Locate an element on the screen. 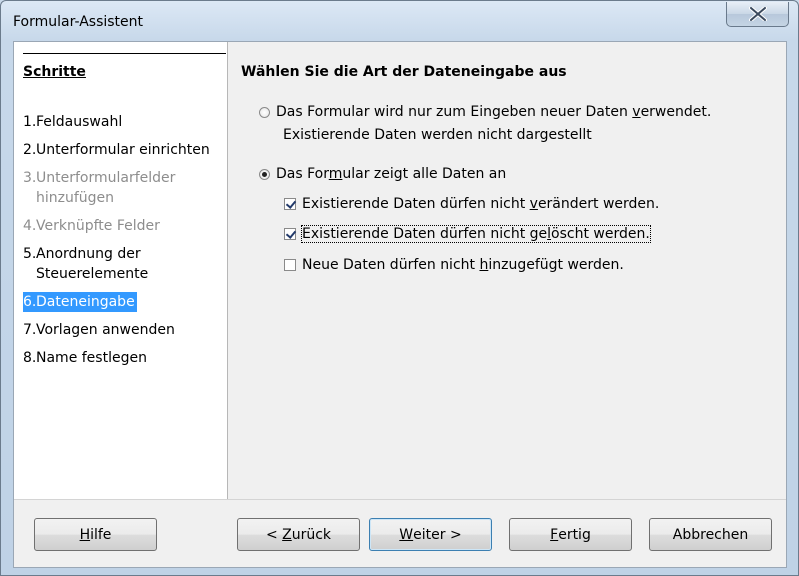 The height and width of the screenshot is (576, 799). radio-new-data-only-indicator is located at coordinates (264, 112).